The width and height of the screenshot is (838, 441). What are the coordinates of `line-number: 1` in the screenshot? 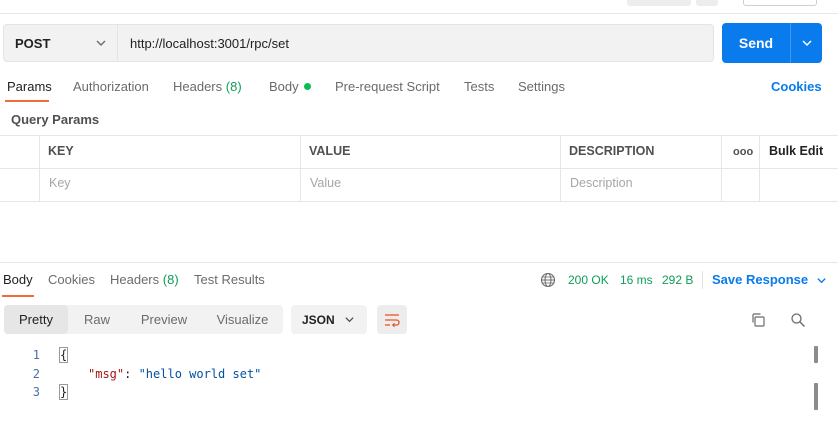 It's located at (36, 355).